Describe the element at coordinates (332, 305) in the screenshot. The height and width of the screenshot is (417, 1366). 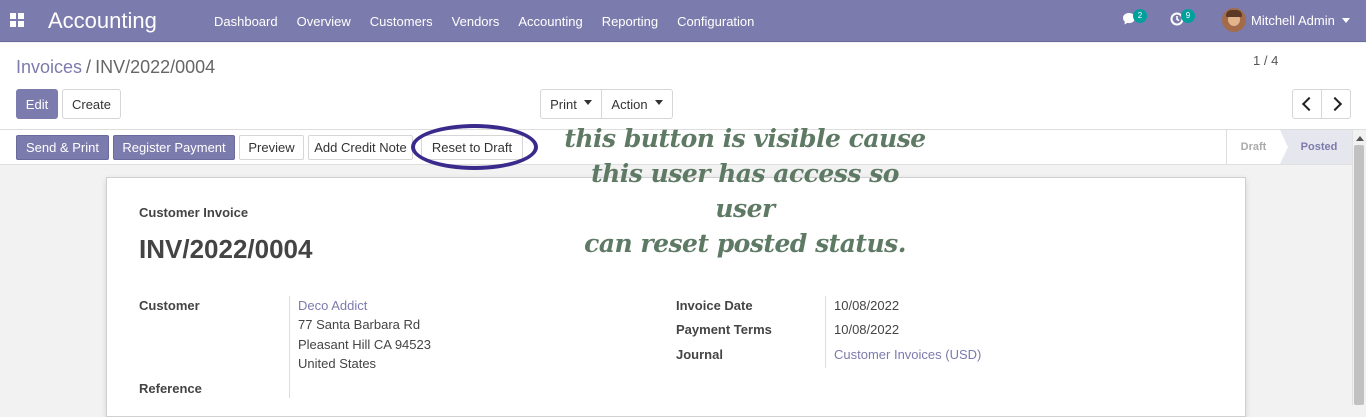
I see `customer-link: Deco Addict` at that location.